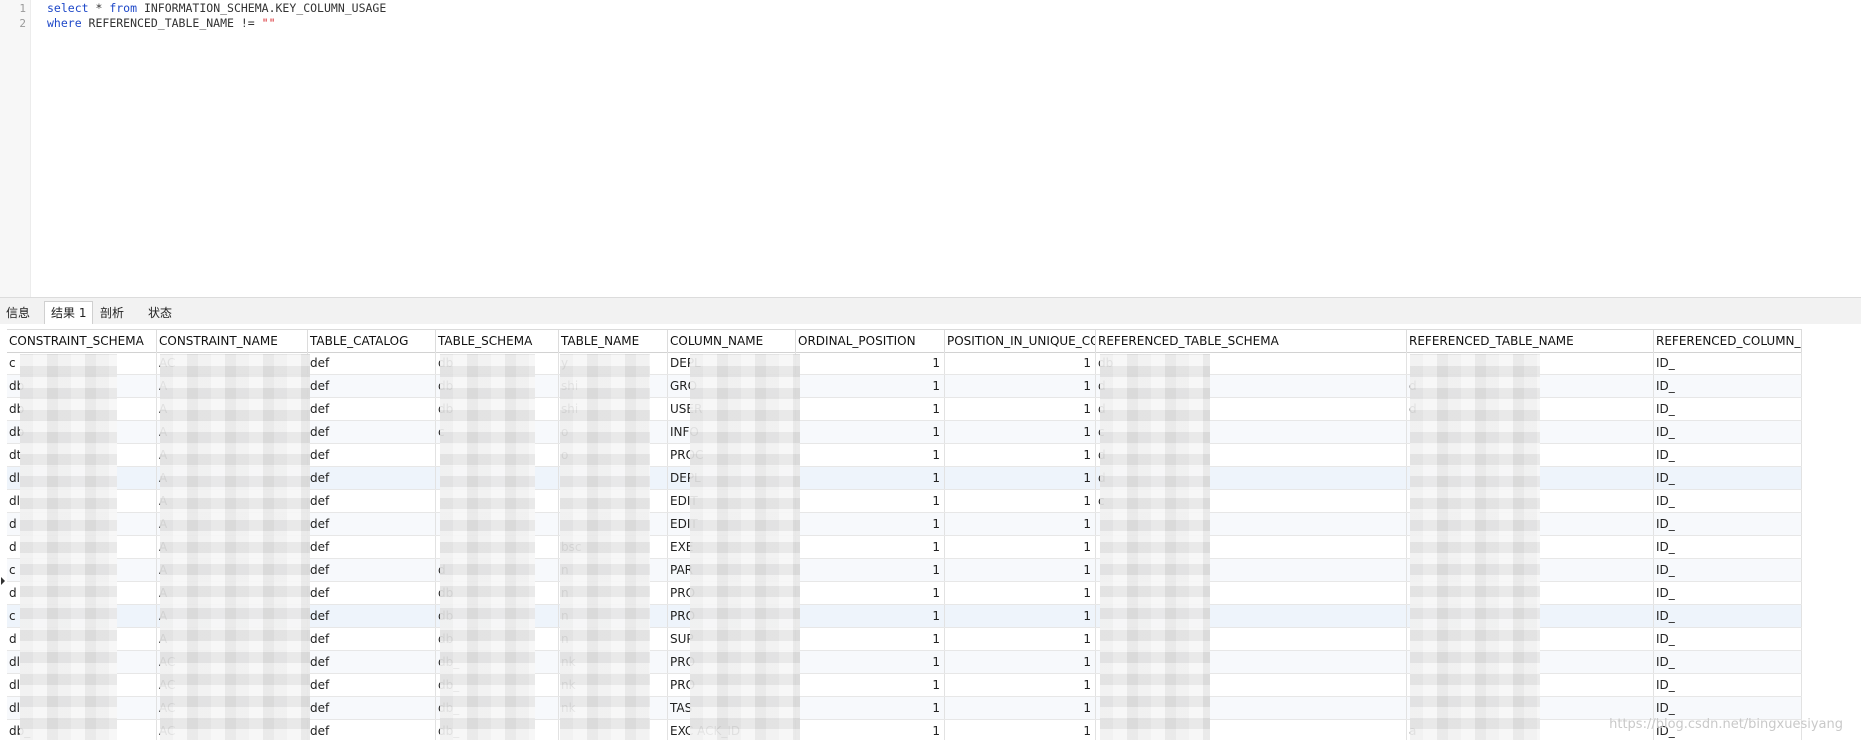 This screenshot has height=740, width=1861. I want to click on table-row: db Adef db shi GRO 1 1 d d ID_, so click(904, 386).